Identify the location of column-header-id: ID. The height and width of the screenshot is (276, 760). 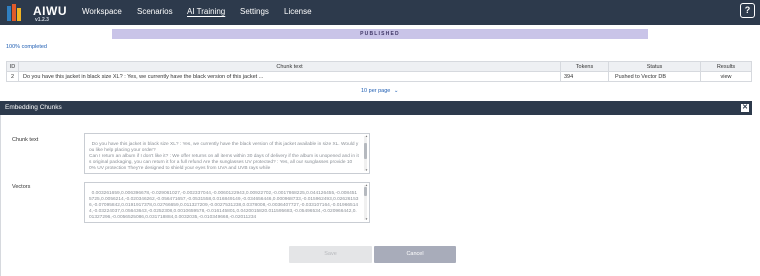
(12, 66).